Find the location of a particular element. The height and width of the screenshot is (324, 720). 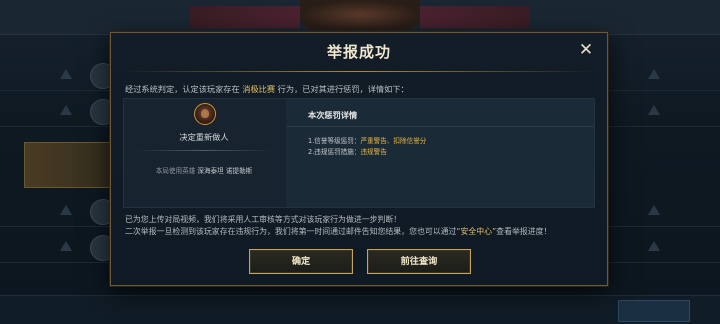

background-team-banner-right is located at coordinates (475, 17).